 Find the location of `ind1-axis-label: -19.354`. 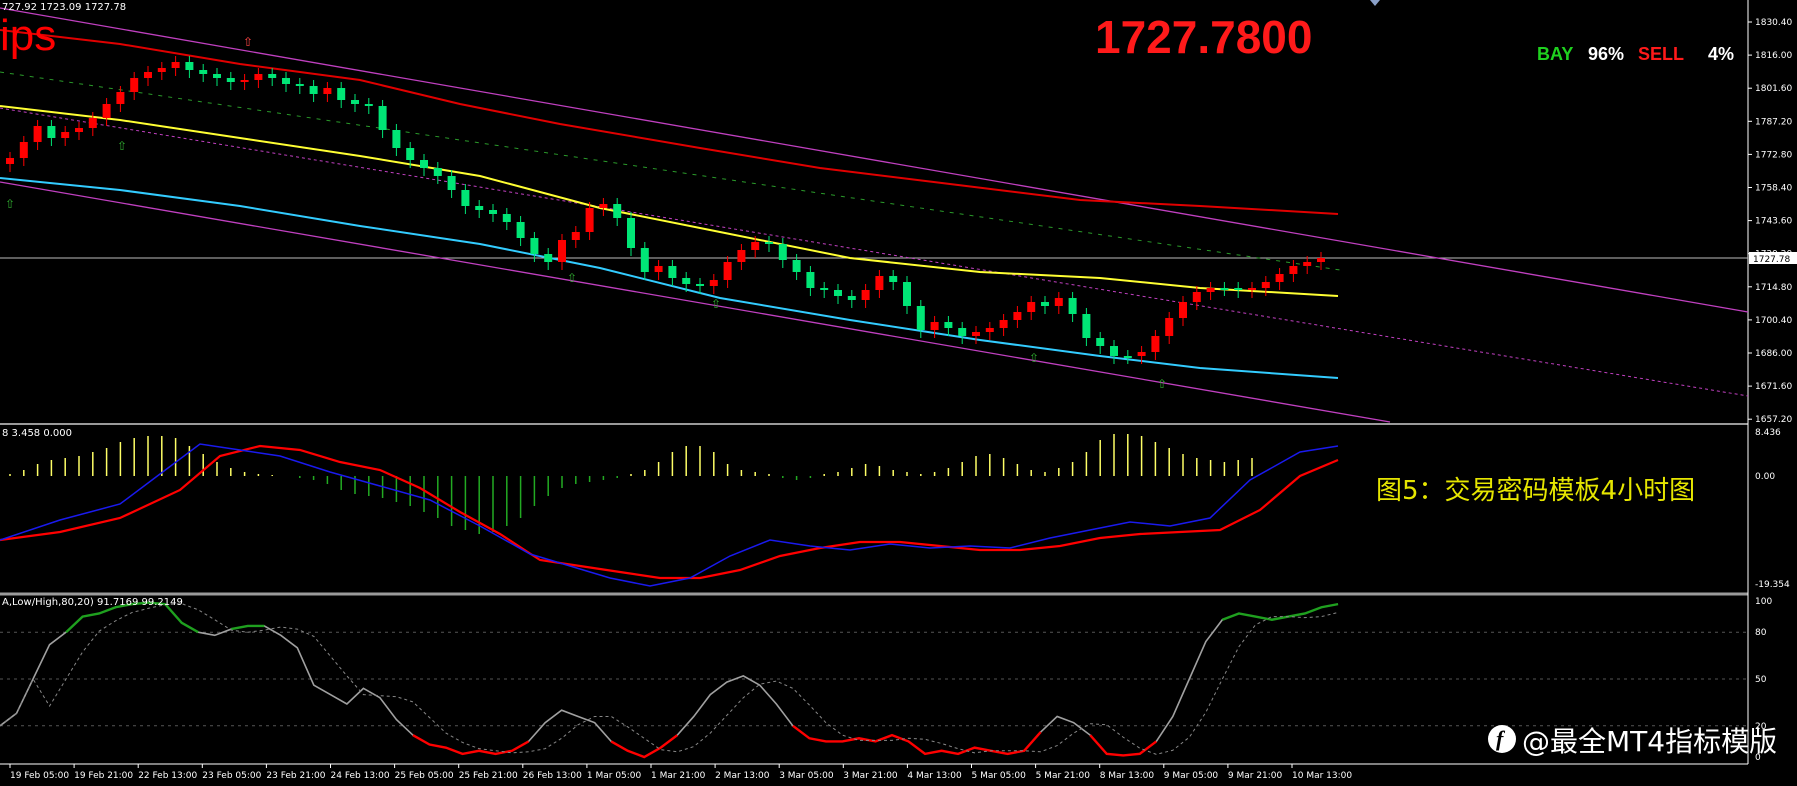

ind1-axis-label: -19.354 is located at coordinates (1772, 585).